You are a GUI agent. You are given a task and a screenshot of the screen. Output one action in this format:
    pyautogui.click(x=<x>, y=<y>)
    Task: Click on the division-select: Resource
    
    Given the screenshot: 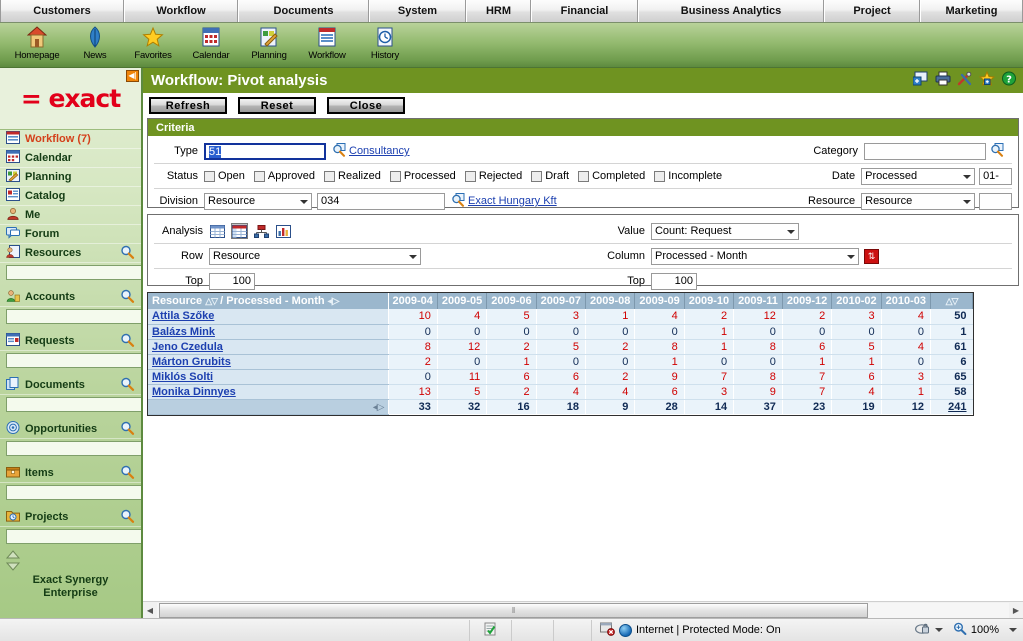 What is the action you would take?
    pyautogui.click(x=258, y=201)
    